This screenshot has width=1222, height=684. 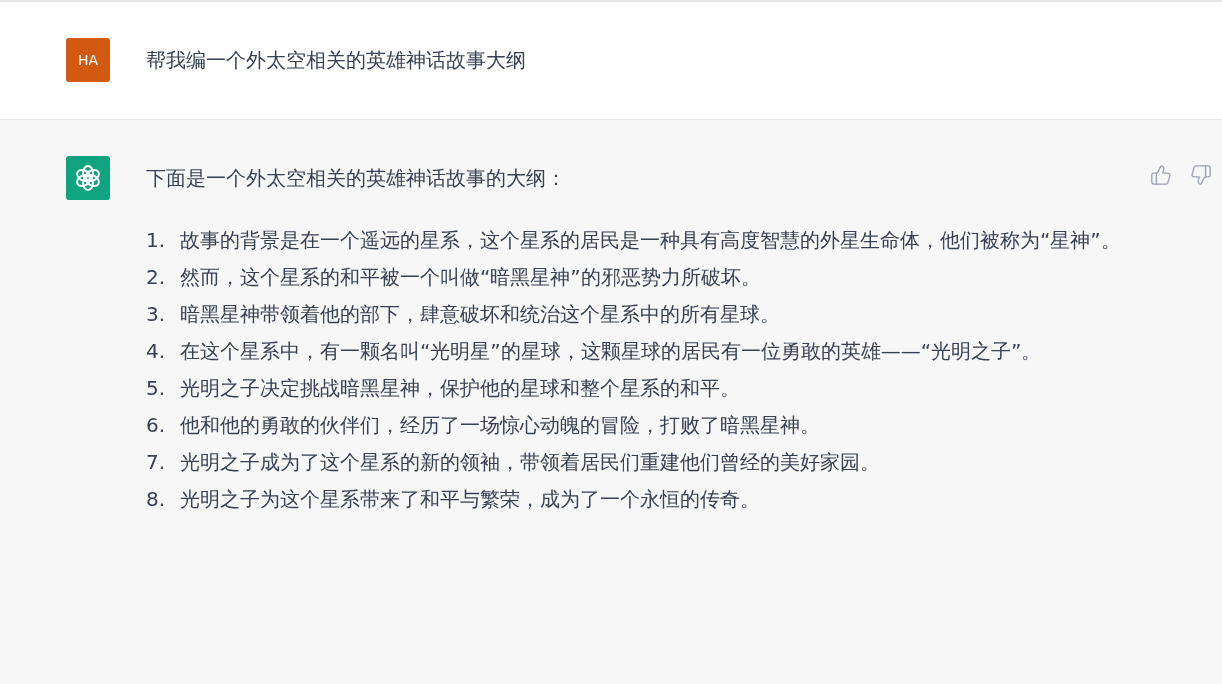 What do you see at coordinates (156, 240) in the screenshot?
I see `list-number: 1.` at bounding box center [156, 240].